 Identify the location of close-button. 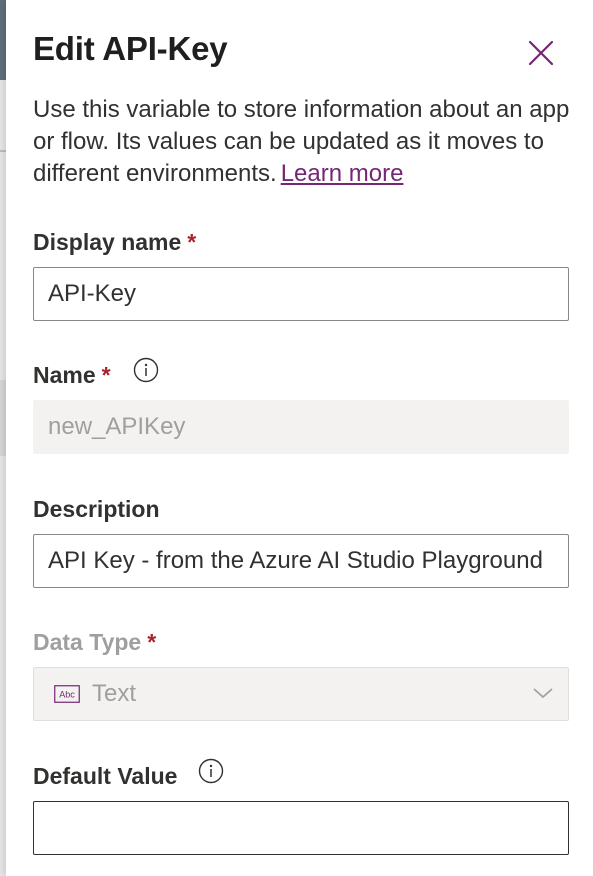
(541, 53).